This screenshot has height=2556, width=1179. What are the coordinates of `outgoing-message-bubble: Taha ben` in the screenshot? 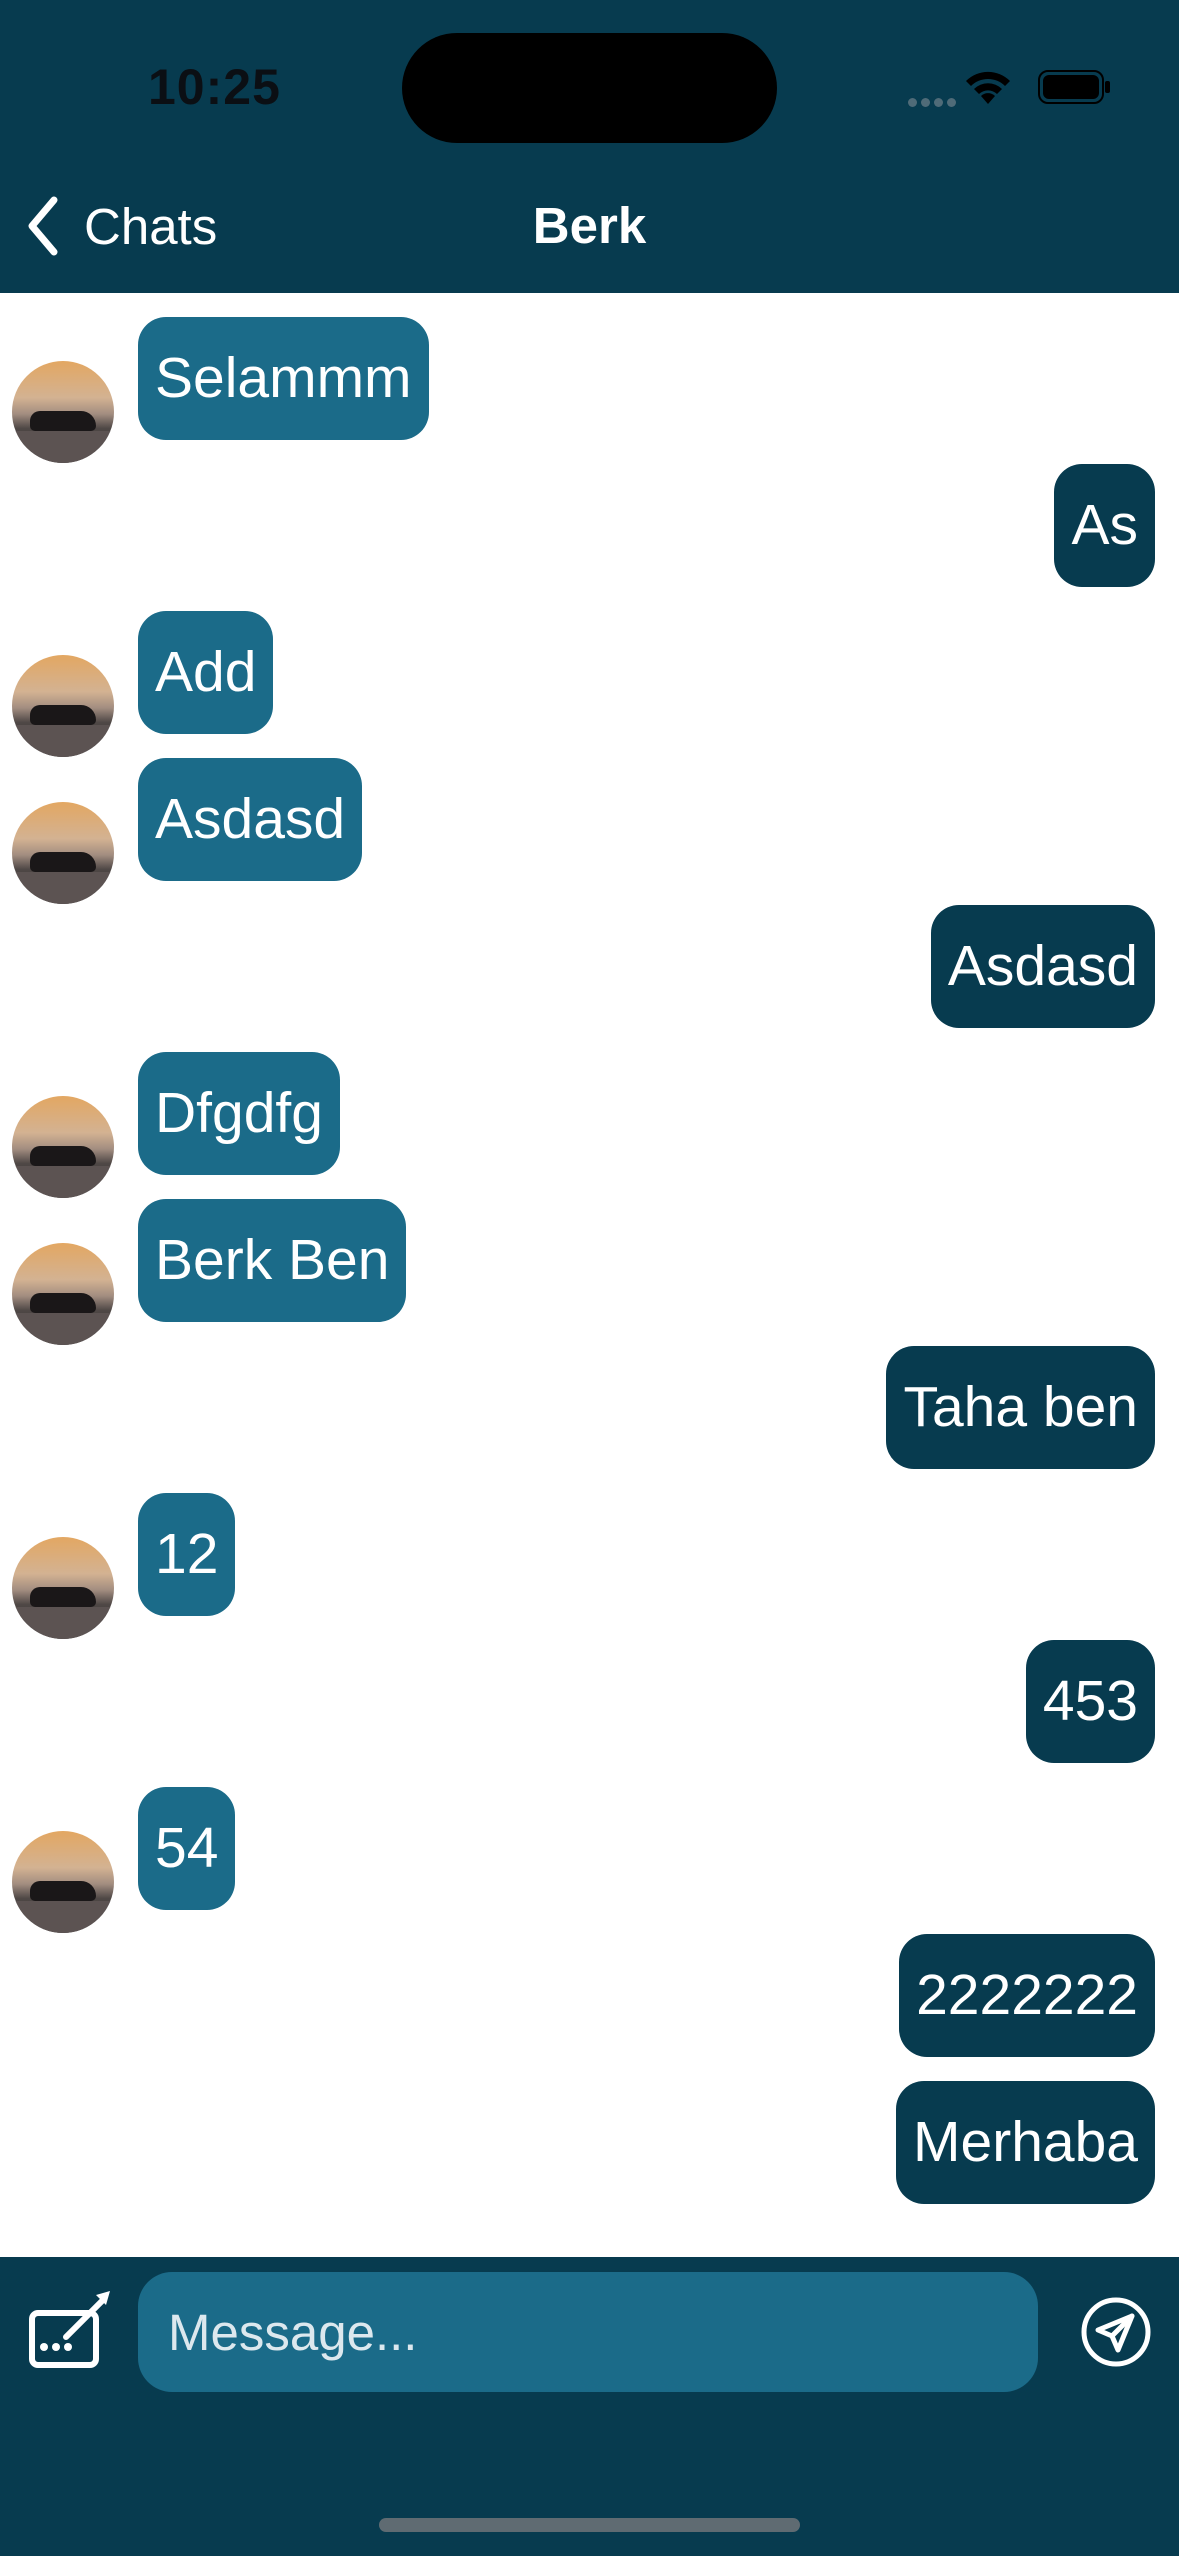 It's located at (1020, 1407).